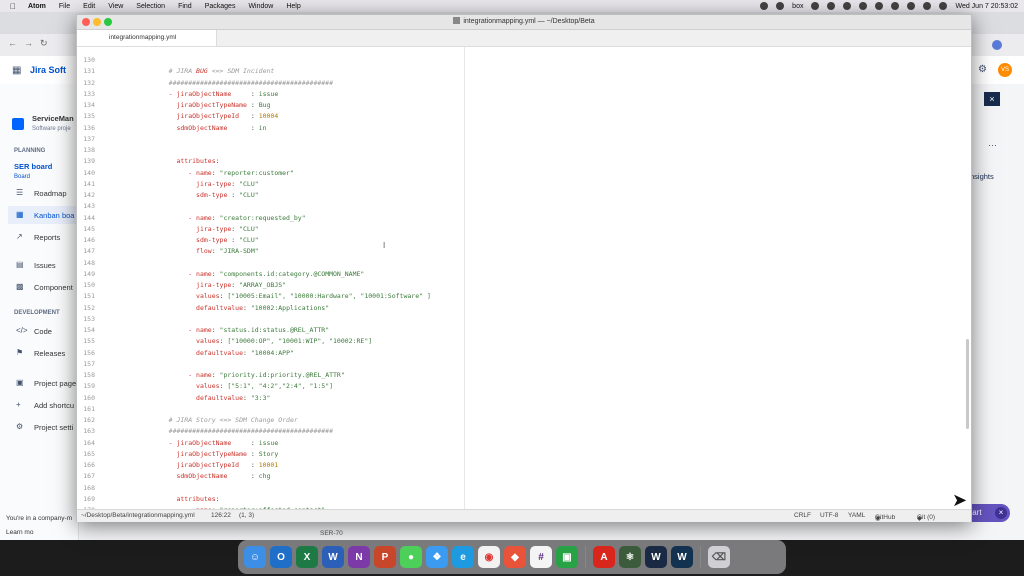  I want to click on jira-logo: Jira Soft, so click(48, 70).